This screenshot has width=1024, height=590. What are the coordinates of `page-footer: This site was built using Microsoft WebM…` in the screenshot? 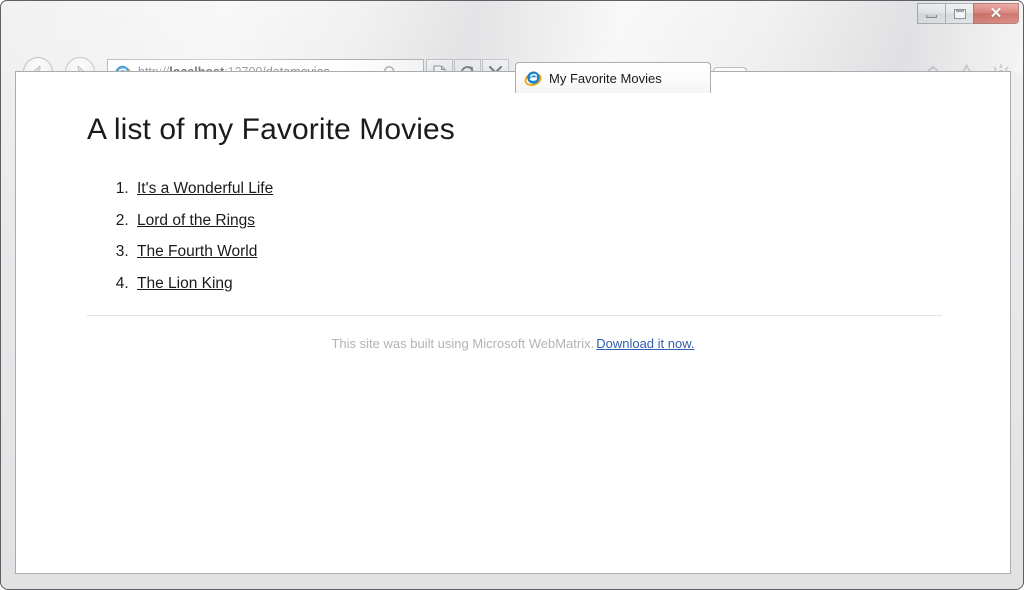 It's located at (513, 343).